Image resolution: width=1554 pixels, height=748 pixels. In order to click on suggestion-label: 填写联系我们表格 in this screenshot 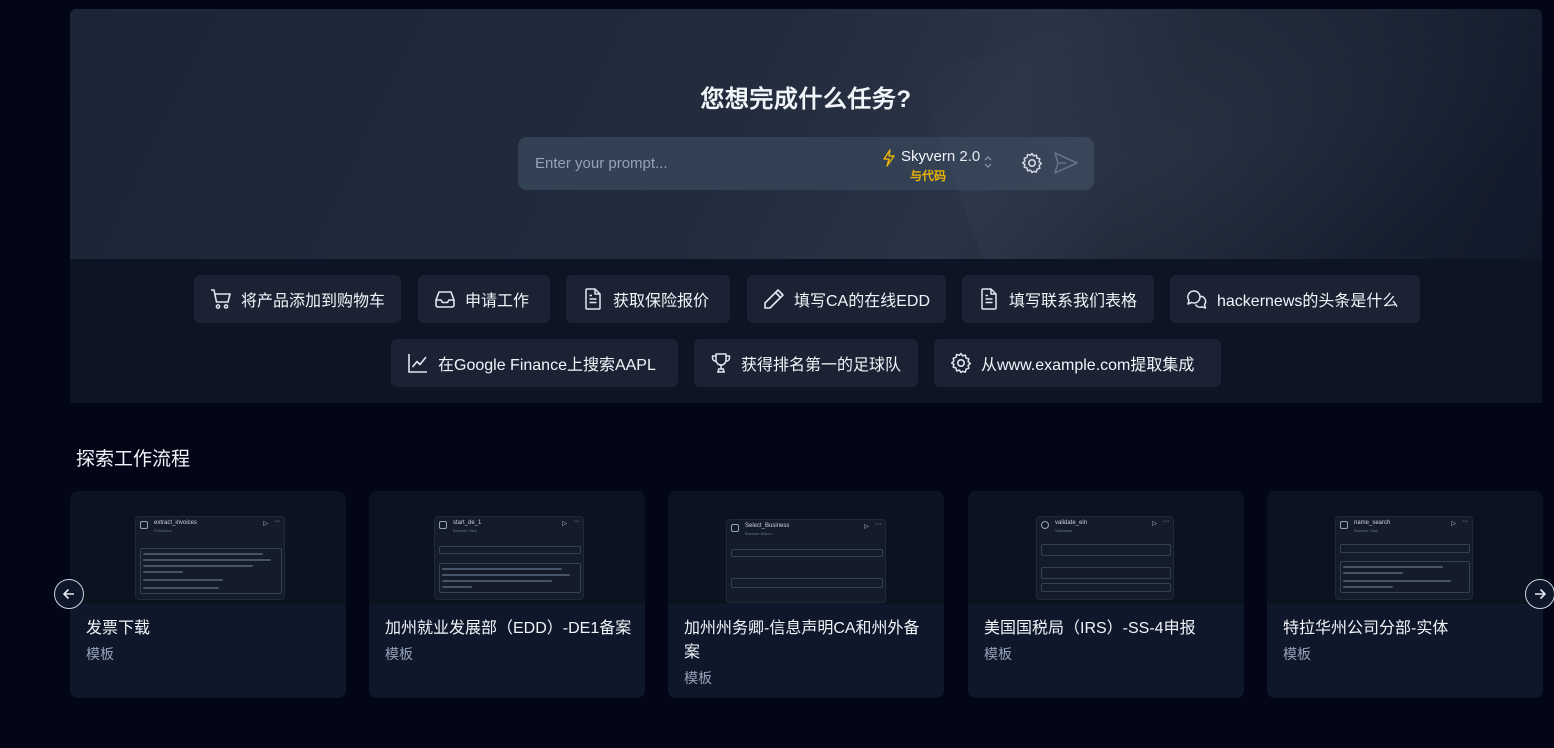, I will do `click(1073, 301)`.